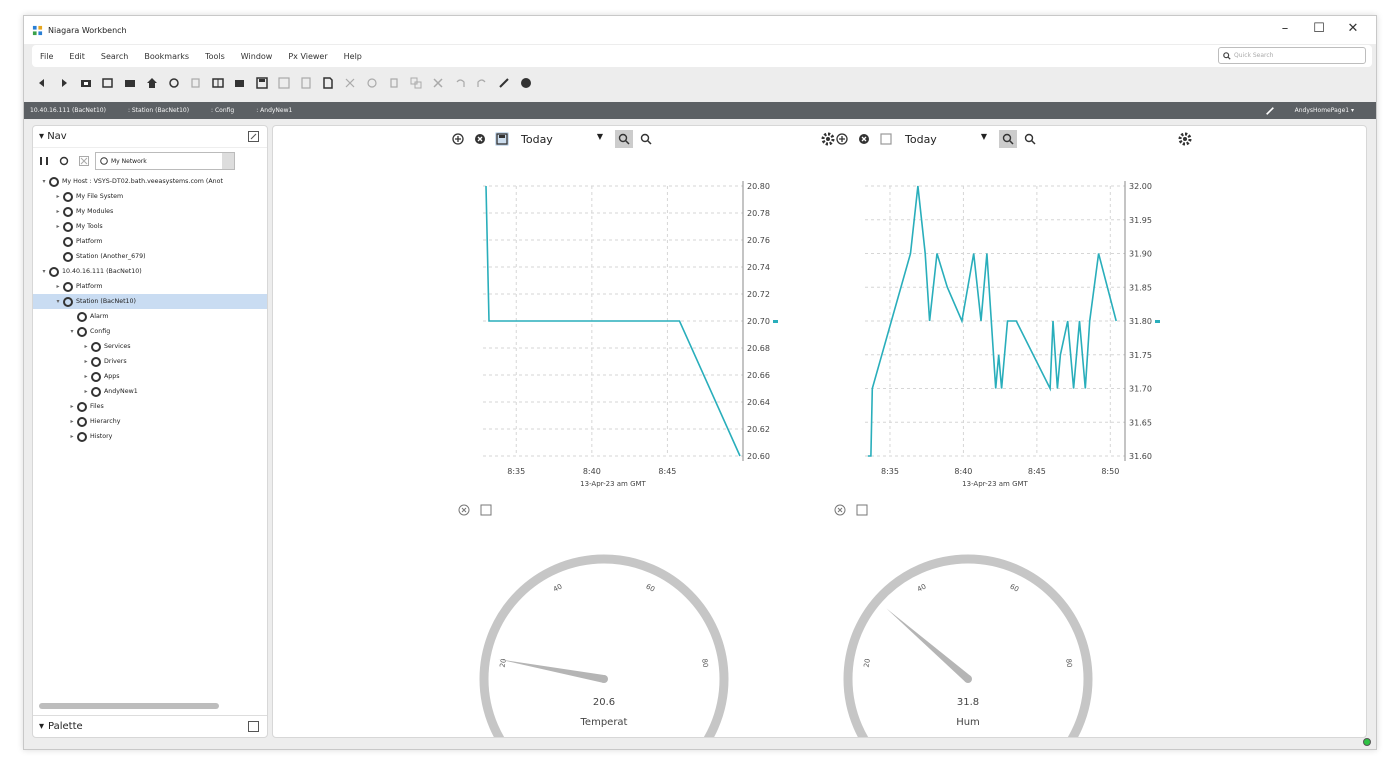 Image resolution: width=1392 pixels, height=768 pixels. I want to click on tree-node: ▸ My Modules, so click(150, 211).